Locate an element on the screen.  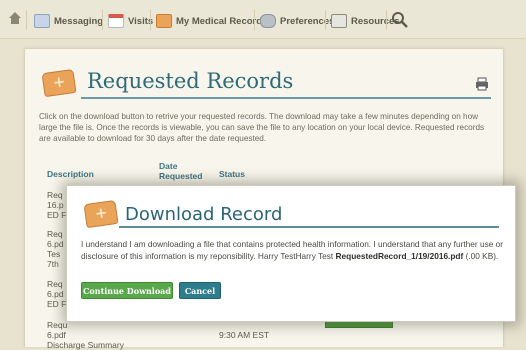
dialog-title: Download Record is located at coordinates (204, 214).